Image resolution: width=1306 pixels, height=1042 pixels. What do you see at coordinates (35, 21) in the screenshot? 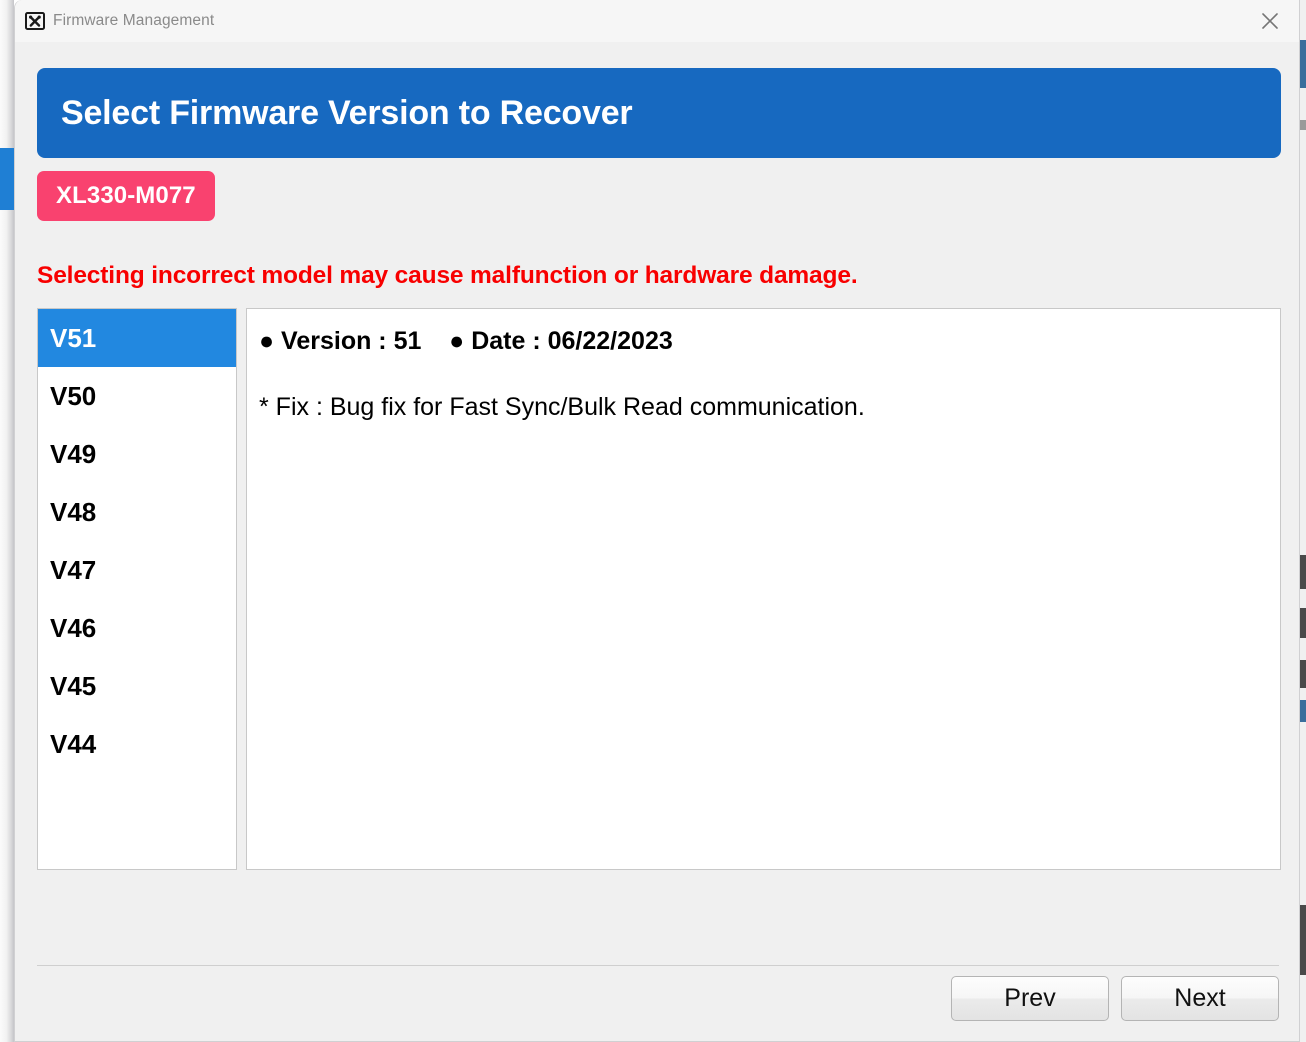
I see `firmware-tools-icon` at bounding box center [35, 21].